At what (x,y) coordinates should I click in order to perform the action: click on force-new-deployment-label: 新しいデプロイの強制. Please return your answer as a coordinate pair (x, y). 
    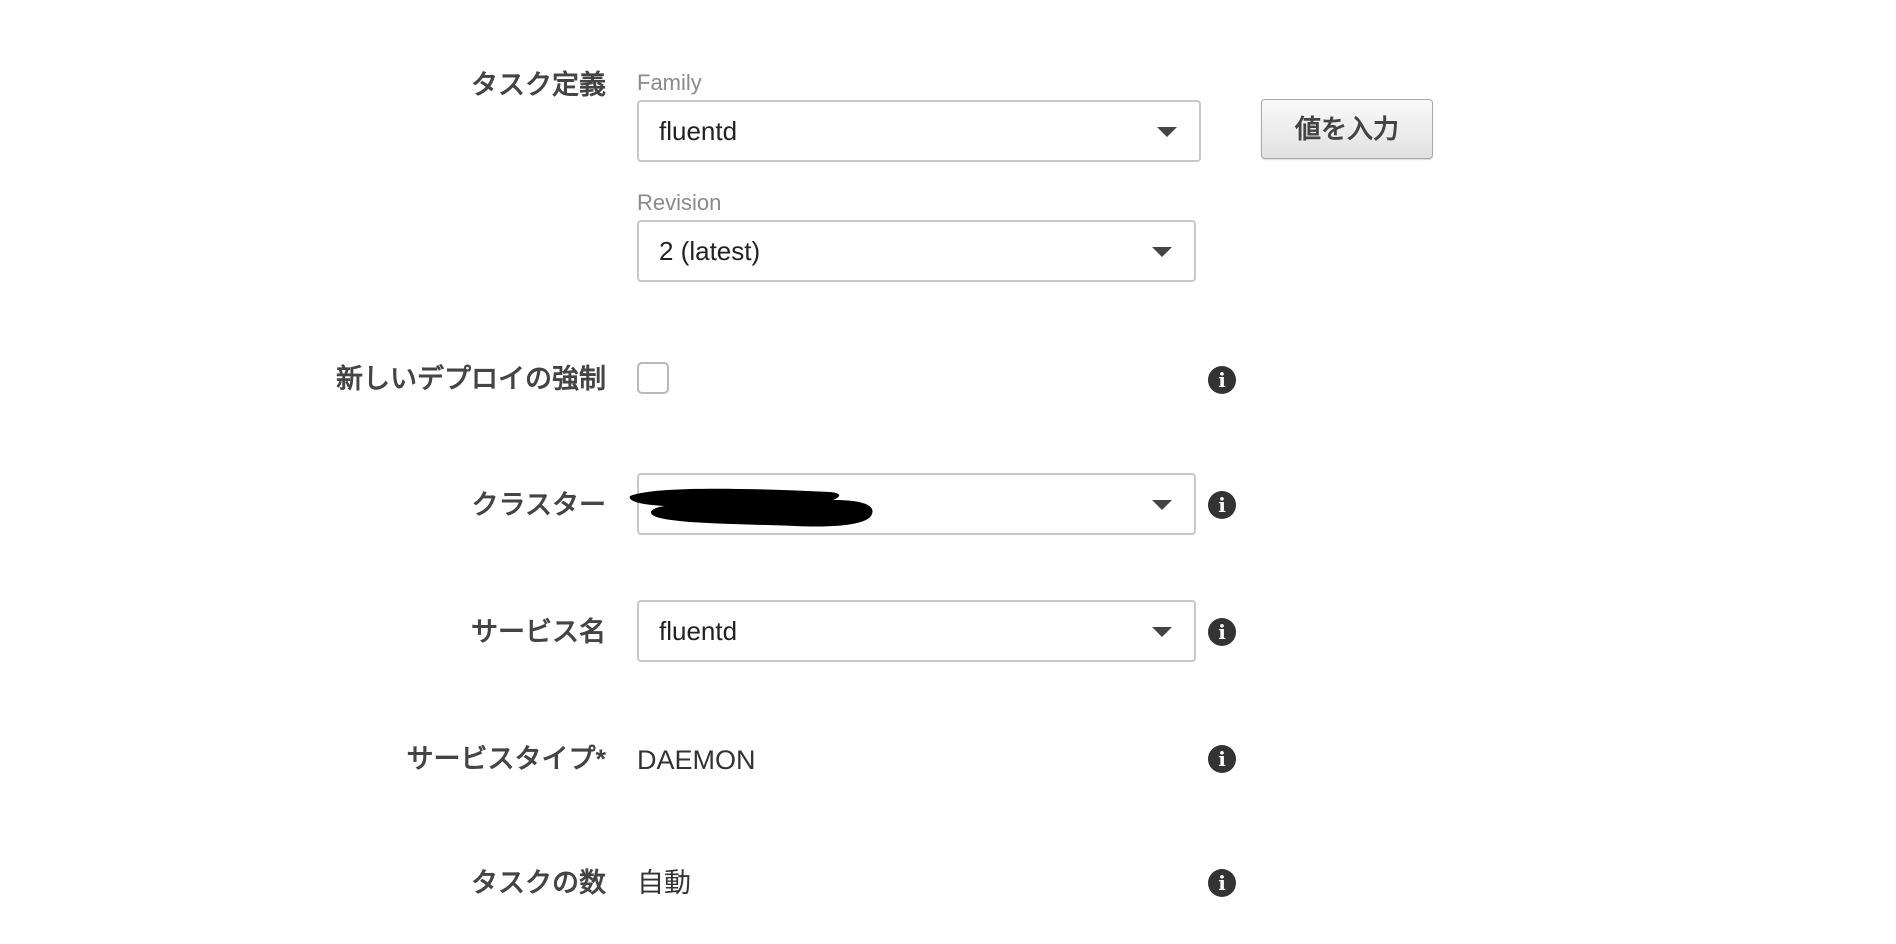
    Looking at the image, I should click on (471, 379).